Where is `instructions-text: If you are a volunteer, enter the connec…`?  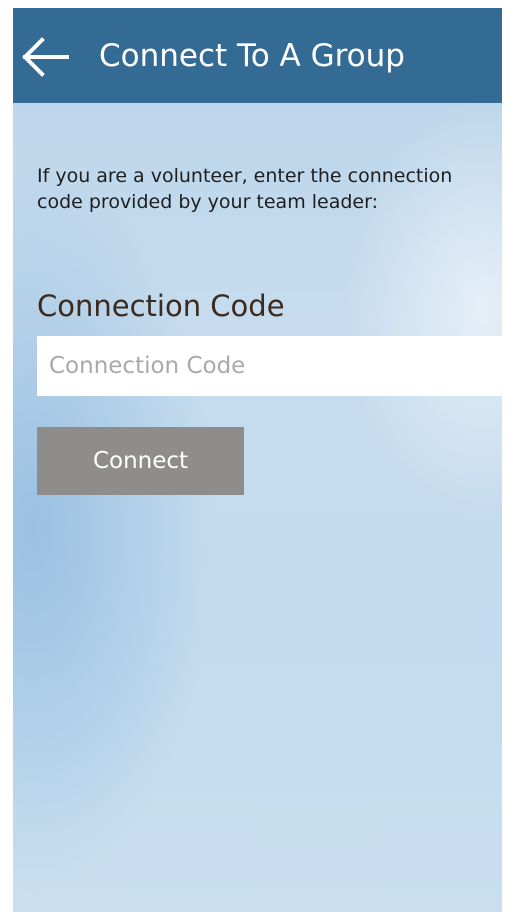 instructions-text: If you are a volunteer, enter the connec… is located at coordinates (245, 189).